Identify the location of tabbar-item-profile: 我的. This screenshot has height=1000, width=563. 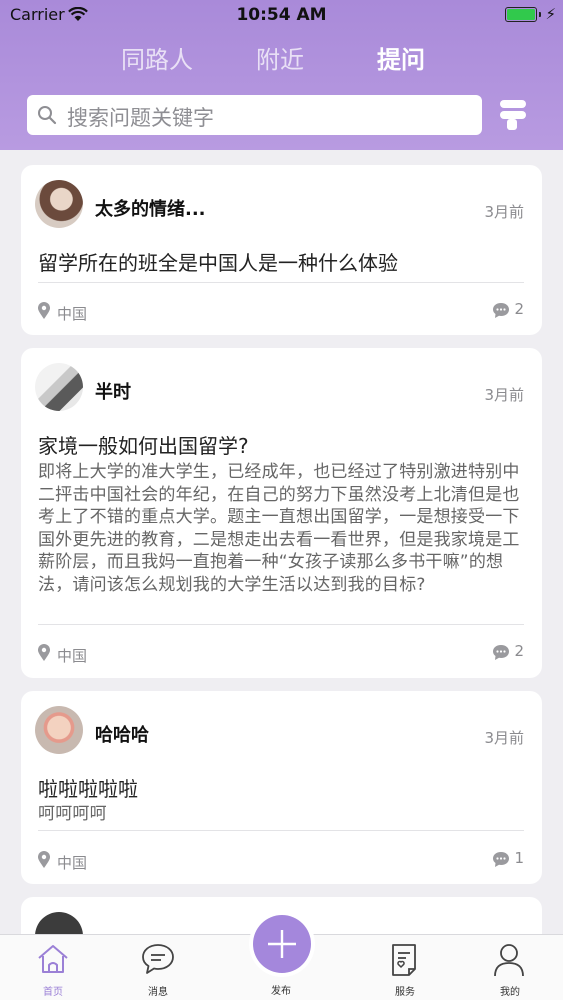
(510, 967).